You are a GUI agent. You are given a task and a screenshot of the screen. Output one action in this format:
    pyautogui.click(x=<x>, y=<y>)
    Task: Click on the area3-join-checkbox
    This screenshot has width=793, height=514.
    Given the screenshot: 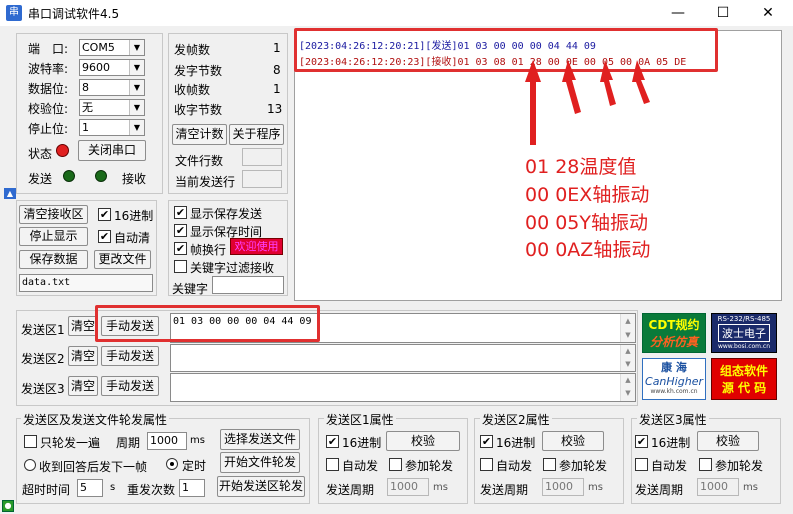 What is the action you would take?
    pyautogui.click(x=705, y=464)
    